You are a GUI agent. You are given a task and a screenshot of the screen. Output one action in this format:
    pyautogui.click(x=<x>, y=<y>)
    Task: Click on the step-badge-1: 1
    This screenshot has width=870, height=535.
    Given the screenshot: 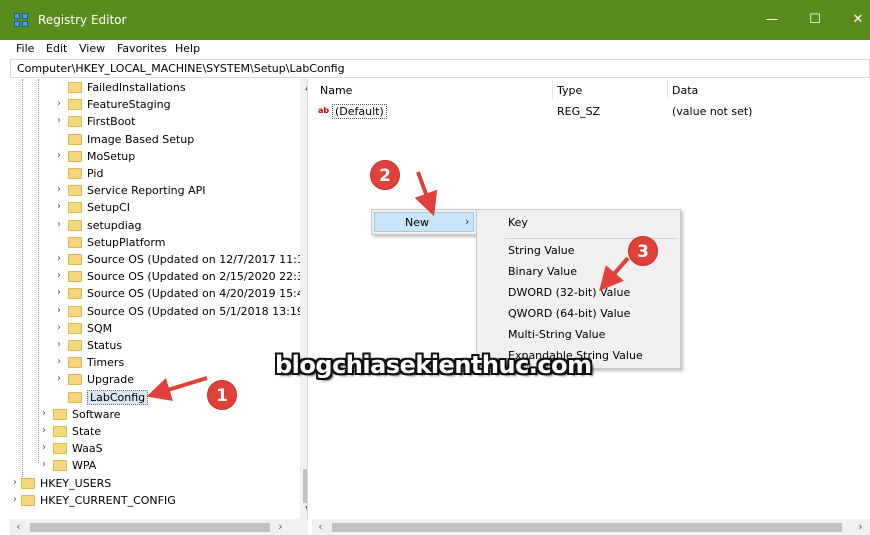 What is the action you would take?
    pyautogui.click(x=222, y=395)
    